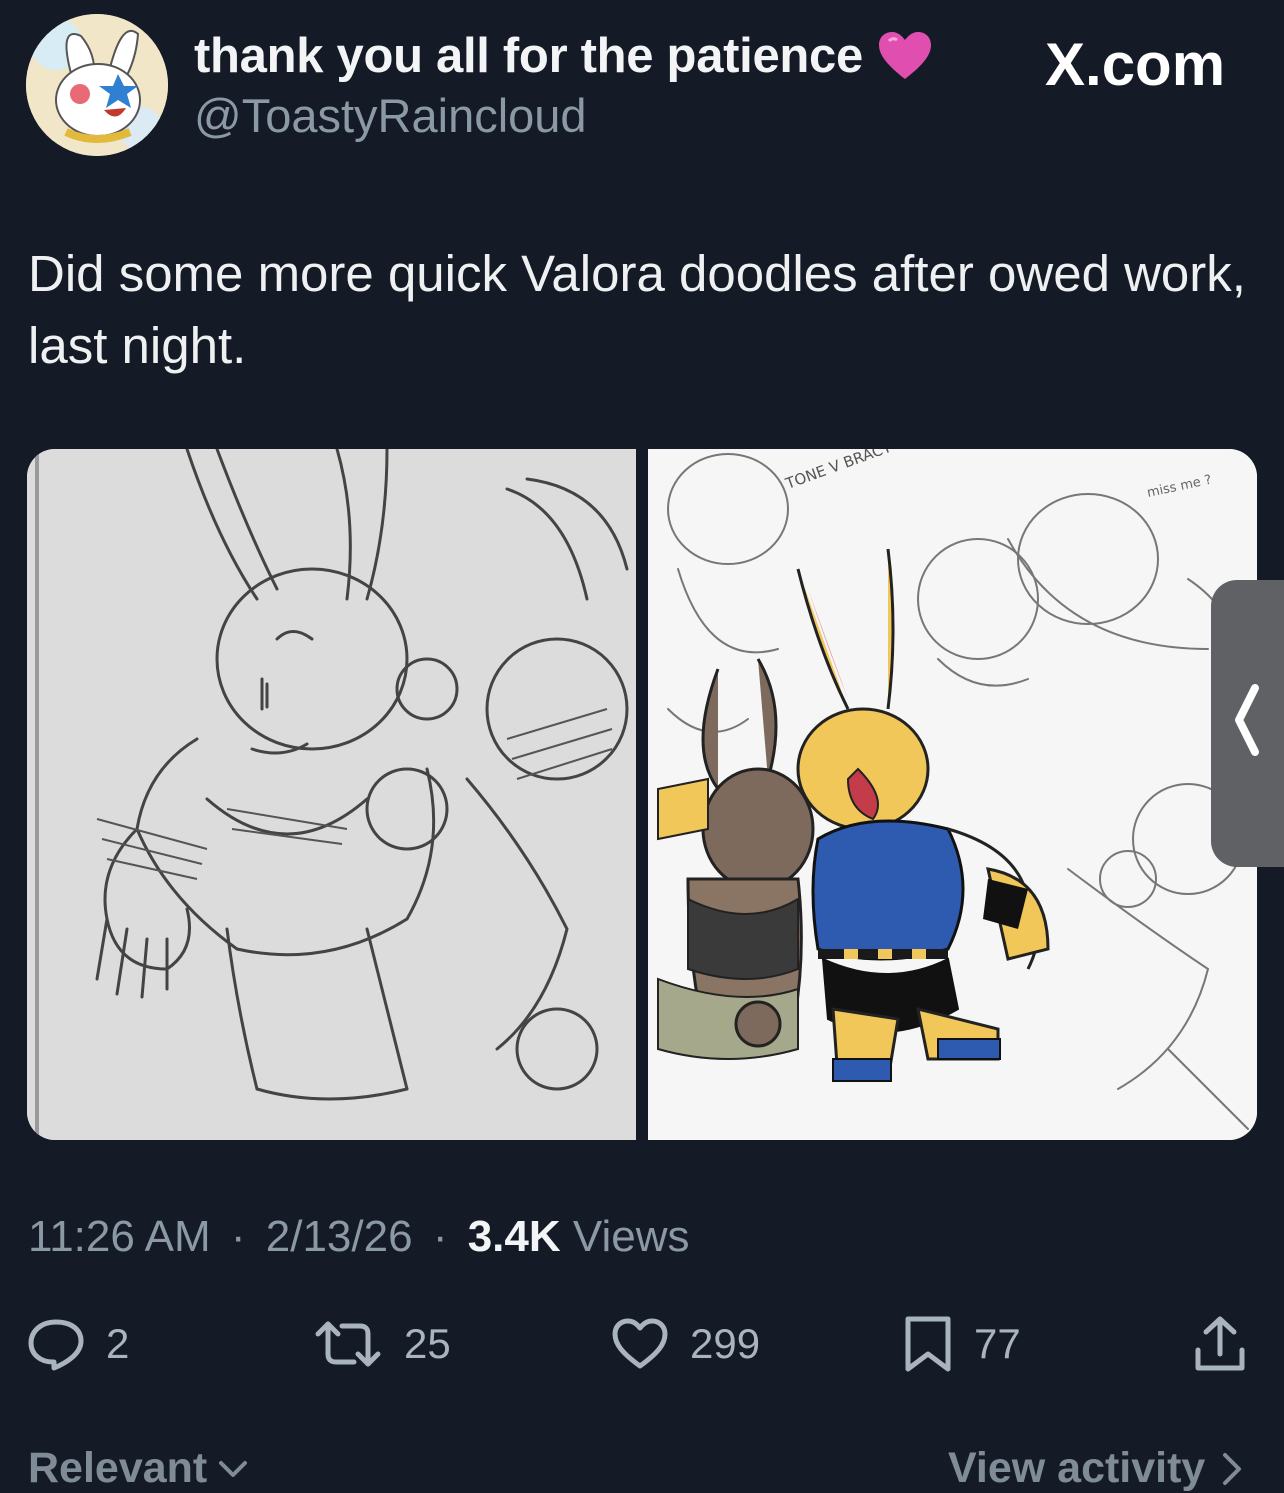 This screenshot has width=1284, height=1493. I want to click on heart-emoji-icon, so click(904, 55).